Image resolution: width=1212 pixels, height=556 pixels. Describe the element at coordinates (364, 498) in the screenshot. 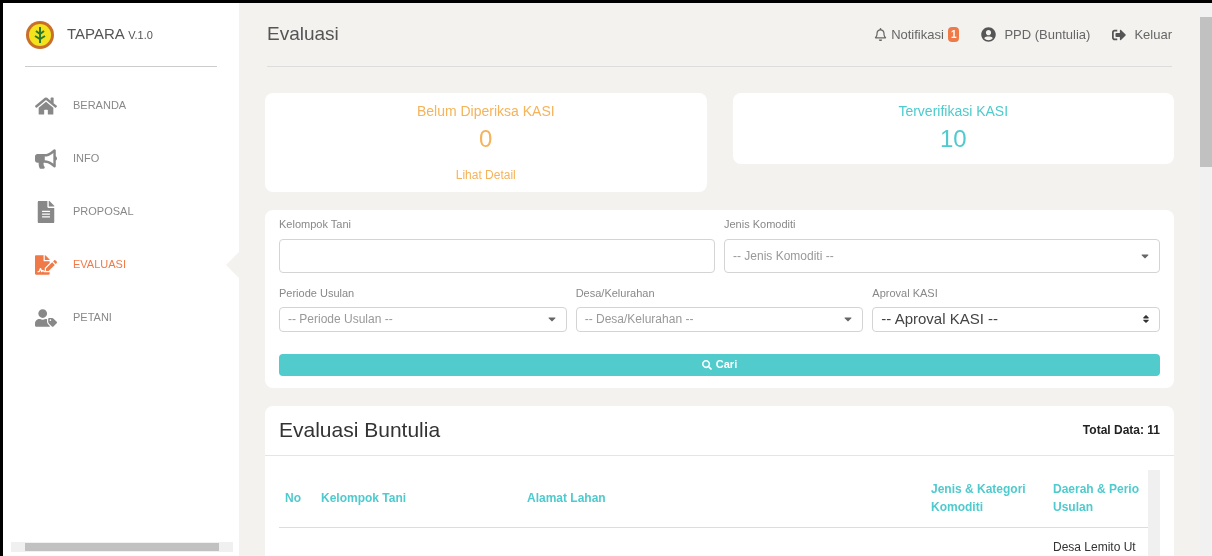

I see `column-header: Kelompok Tani` at that location.